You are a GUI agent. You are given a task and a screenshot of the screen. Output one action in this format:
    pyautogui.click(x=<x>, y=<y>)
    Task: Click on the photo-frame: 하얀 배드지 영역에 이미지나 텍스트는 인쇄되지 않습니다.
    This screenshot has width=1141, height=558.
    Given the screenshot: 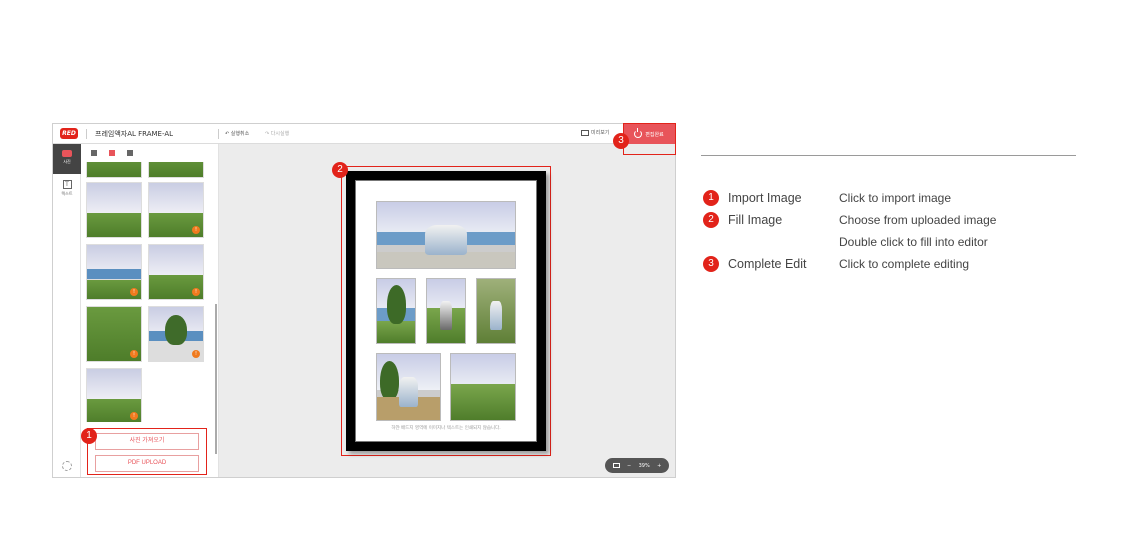 What is the action you would take?
    pyautogui.click(x=446, y=311)
    